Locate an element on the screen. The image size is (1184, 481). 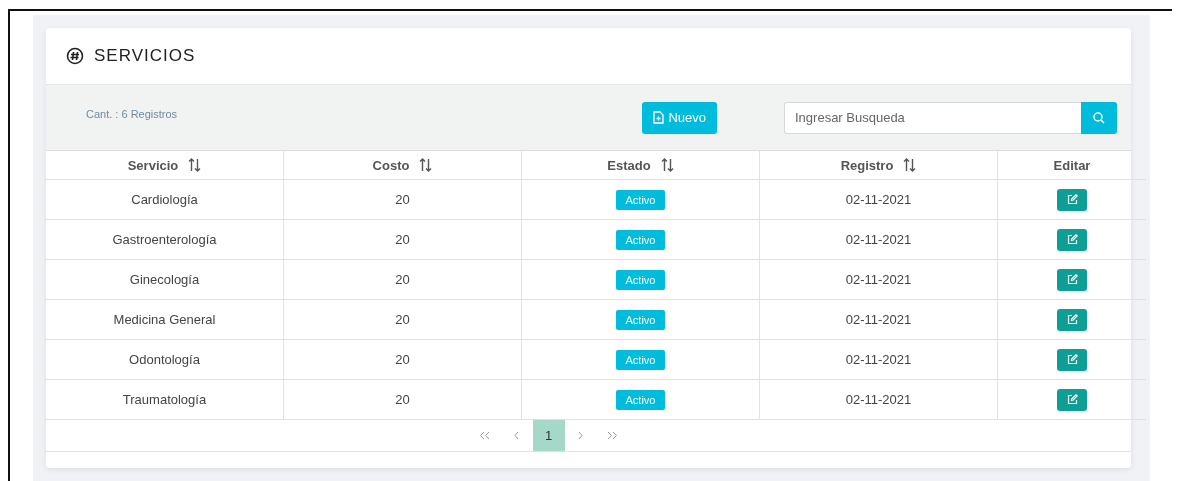
search-icon is located at coordinates (1099, 117).